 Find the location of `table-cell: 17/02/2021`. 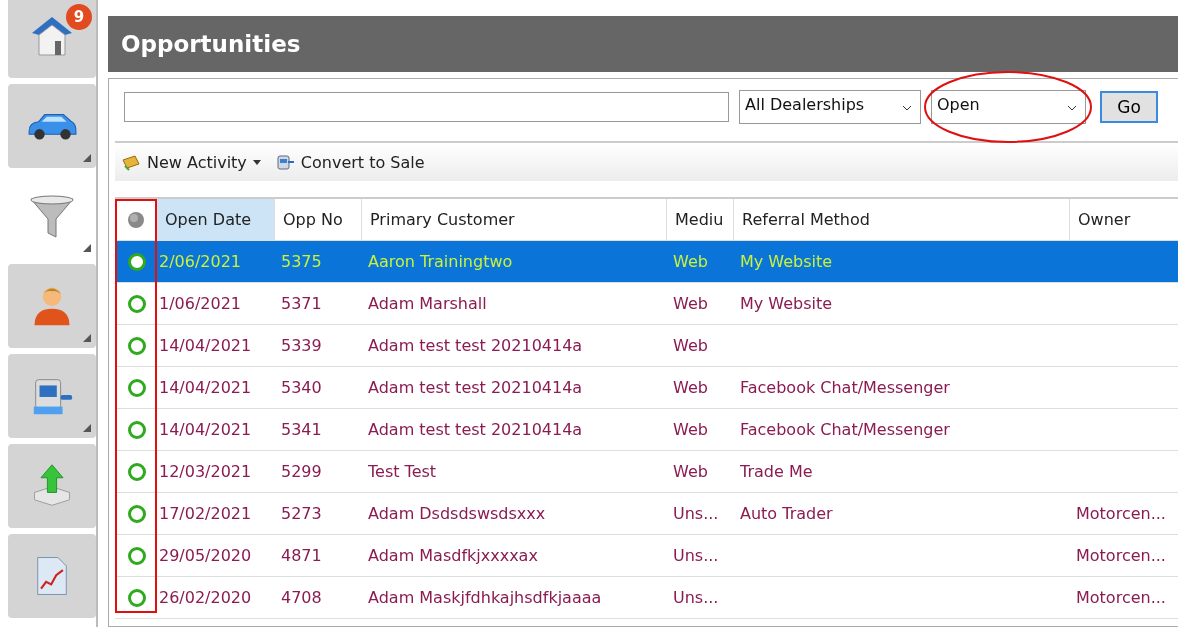

table-cell: 17/02/2021 is located at coordinates (205, 513).